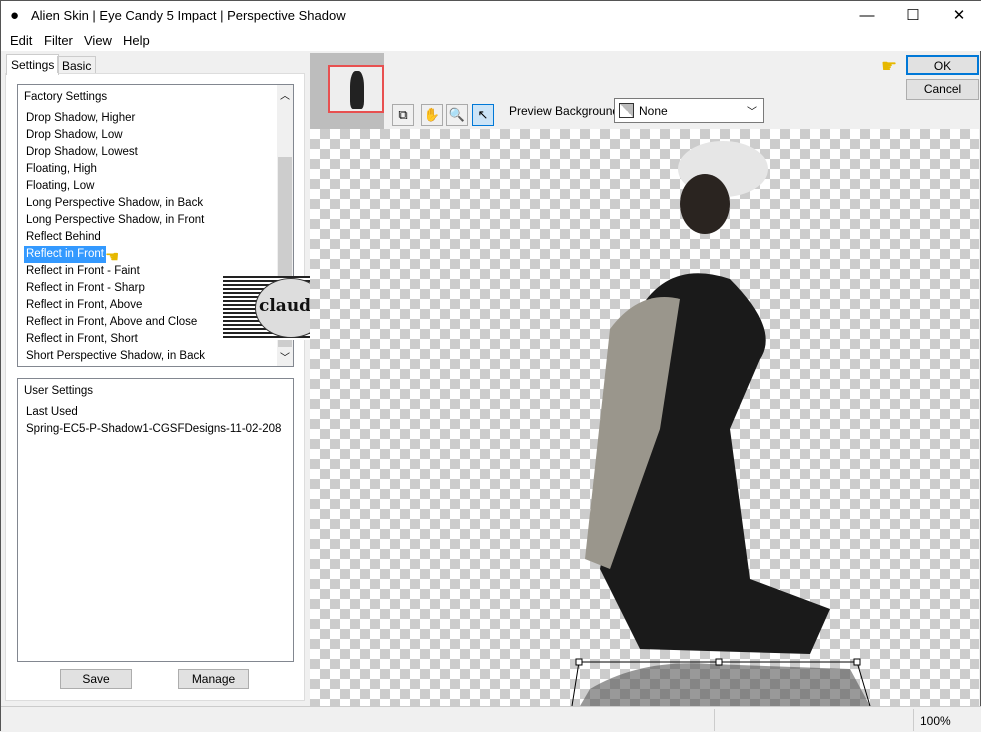 The image size is (981, 732). I want to click on list-item: Drop Shadow, Low, so click(74, 135).